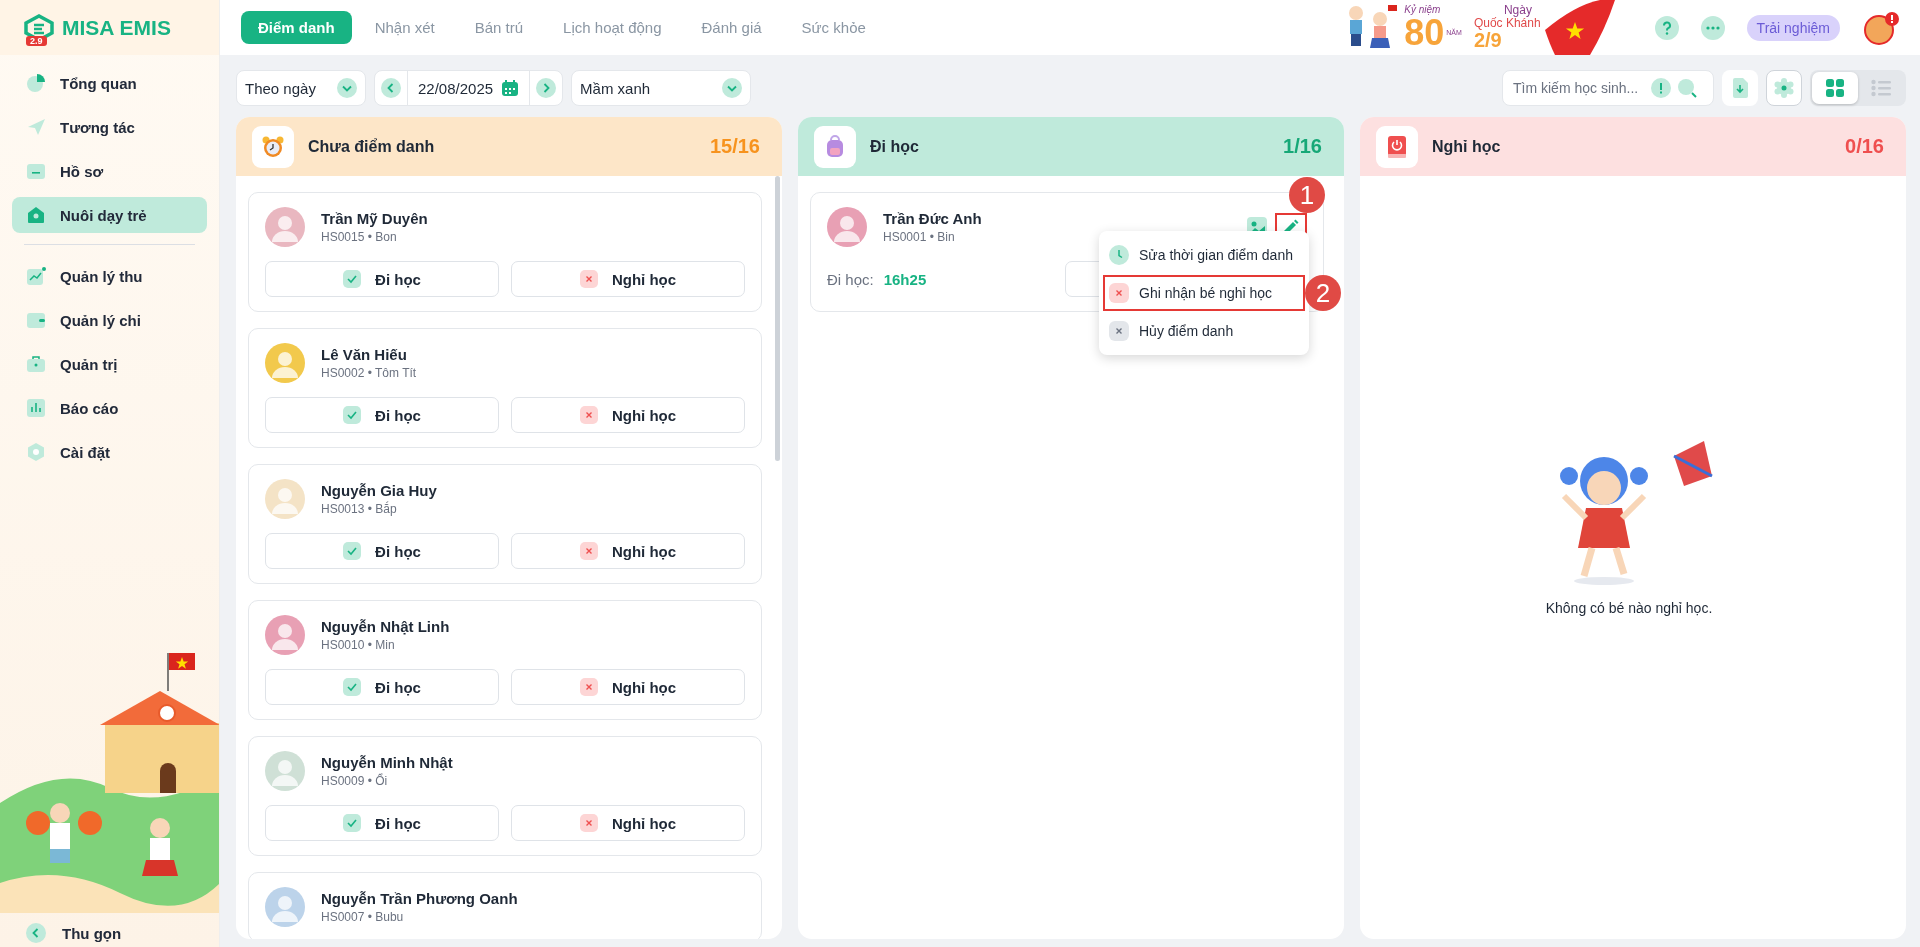  What do you see at coordinates (1517, 10) in the screenshot?
I see `banner-title: Ngày` at bounding box center [1517, 10].